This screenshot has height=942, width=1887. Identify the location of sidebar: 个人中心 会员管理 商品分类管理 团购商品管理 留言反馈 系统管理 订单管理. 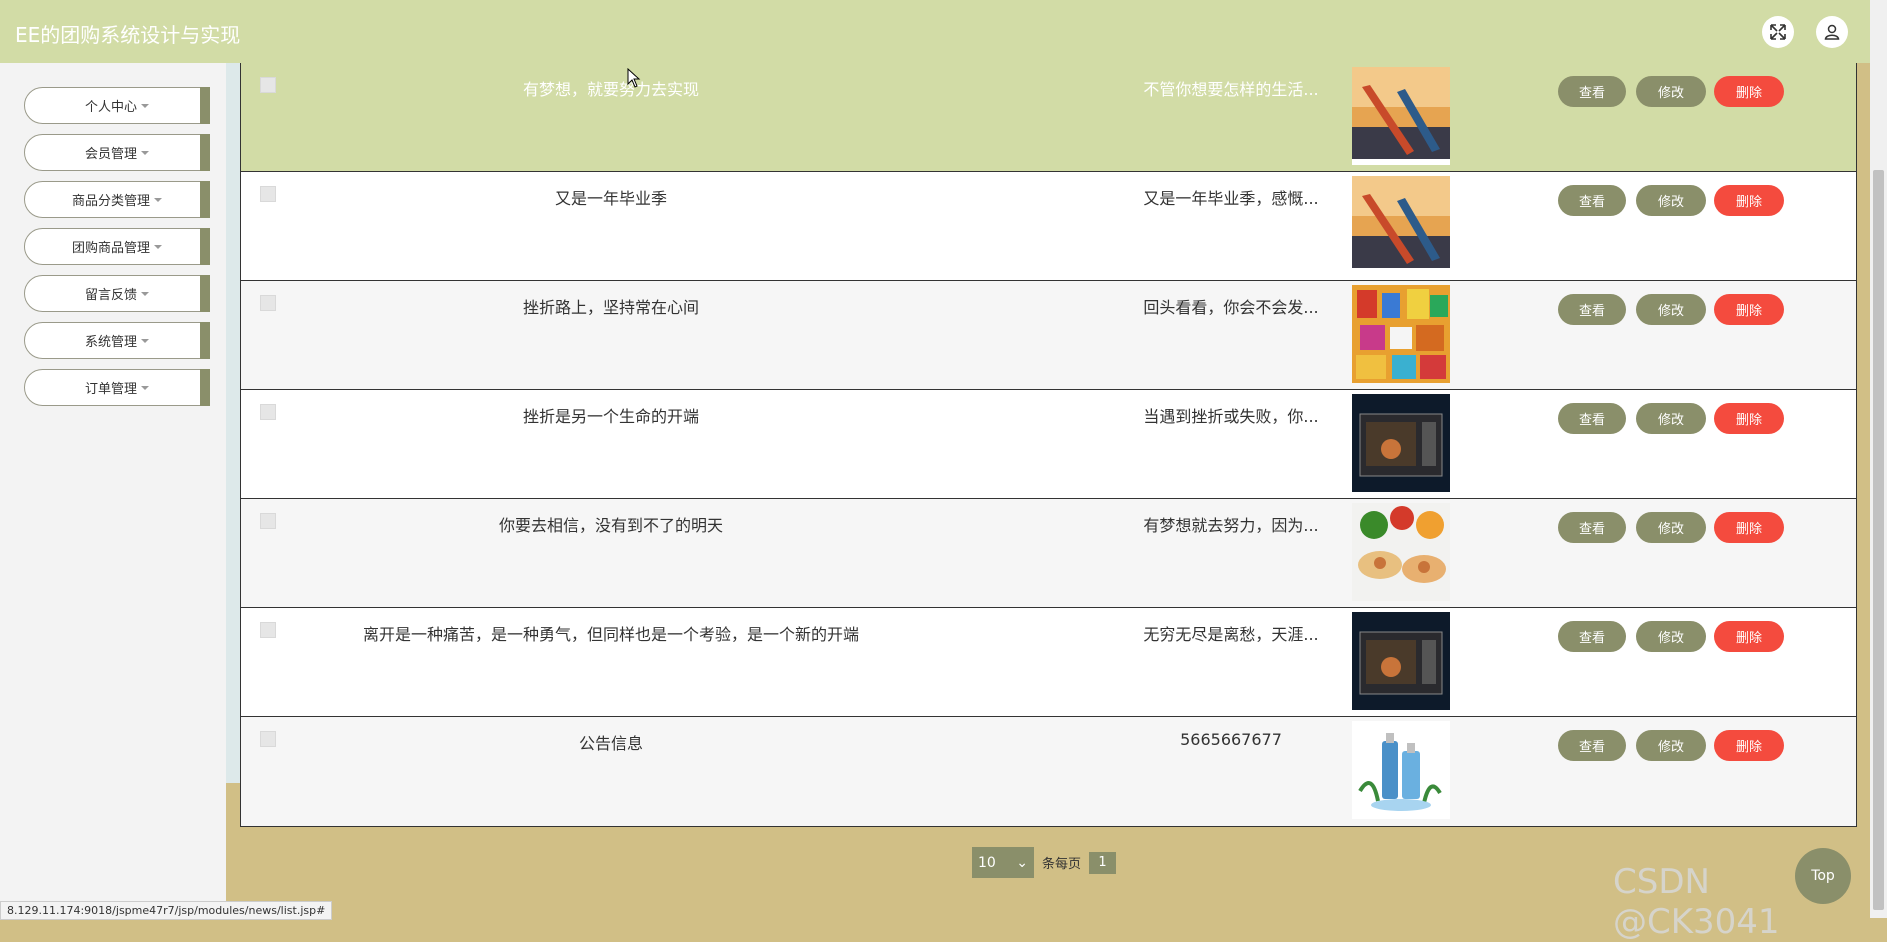
(113, 483).